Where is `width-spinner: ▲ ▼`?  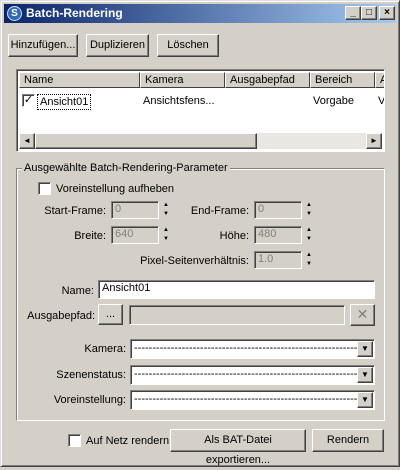
width-spinner: ▲ ▼ is located at coordinates (166, 235).